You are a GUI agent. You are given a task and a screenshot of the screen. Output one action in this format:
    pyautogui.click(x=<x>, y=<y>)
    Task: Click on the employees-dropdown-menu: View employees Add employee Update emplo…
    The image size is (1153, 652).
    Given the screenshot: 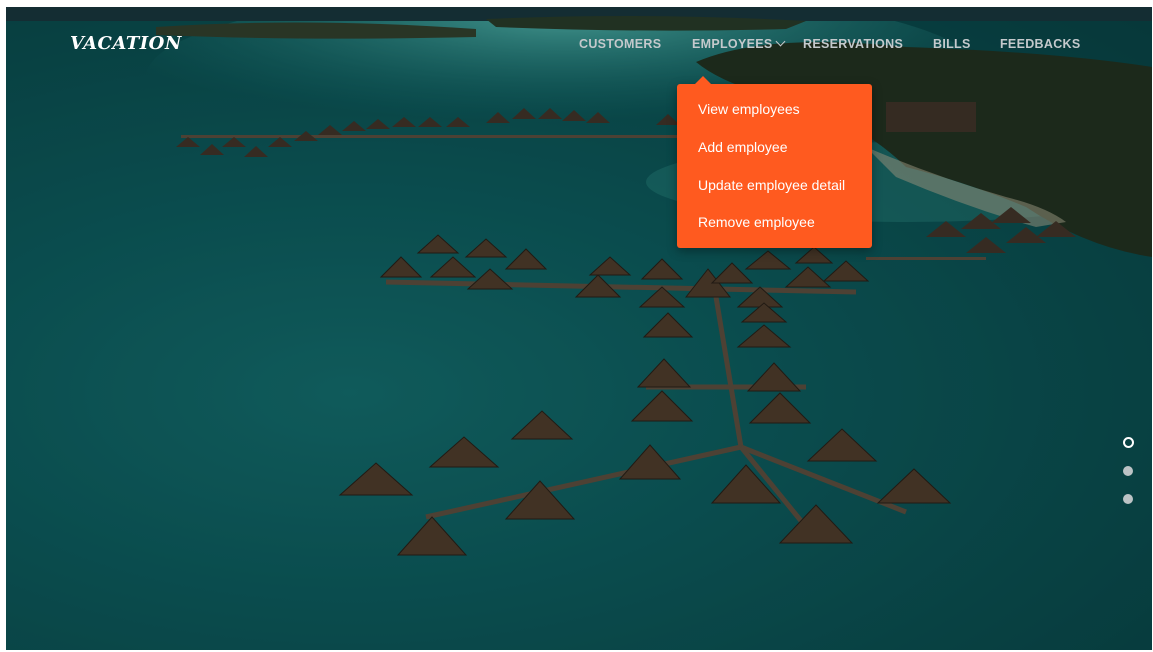 What is the action you would take?
    pyautogui.click(x=774, y=162)
    